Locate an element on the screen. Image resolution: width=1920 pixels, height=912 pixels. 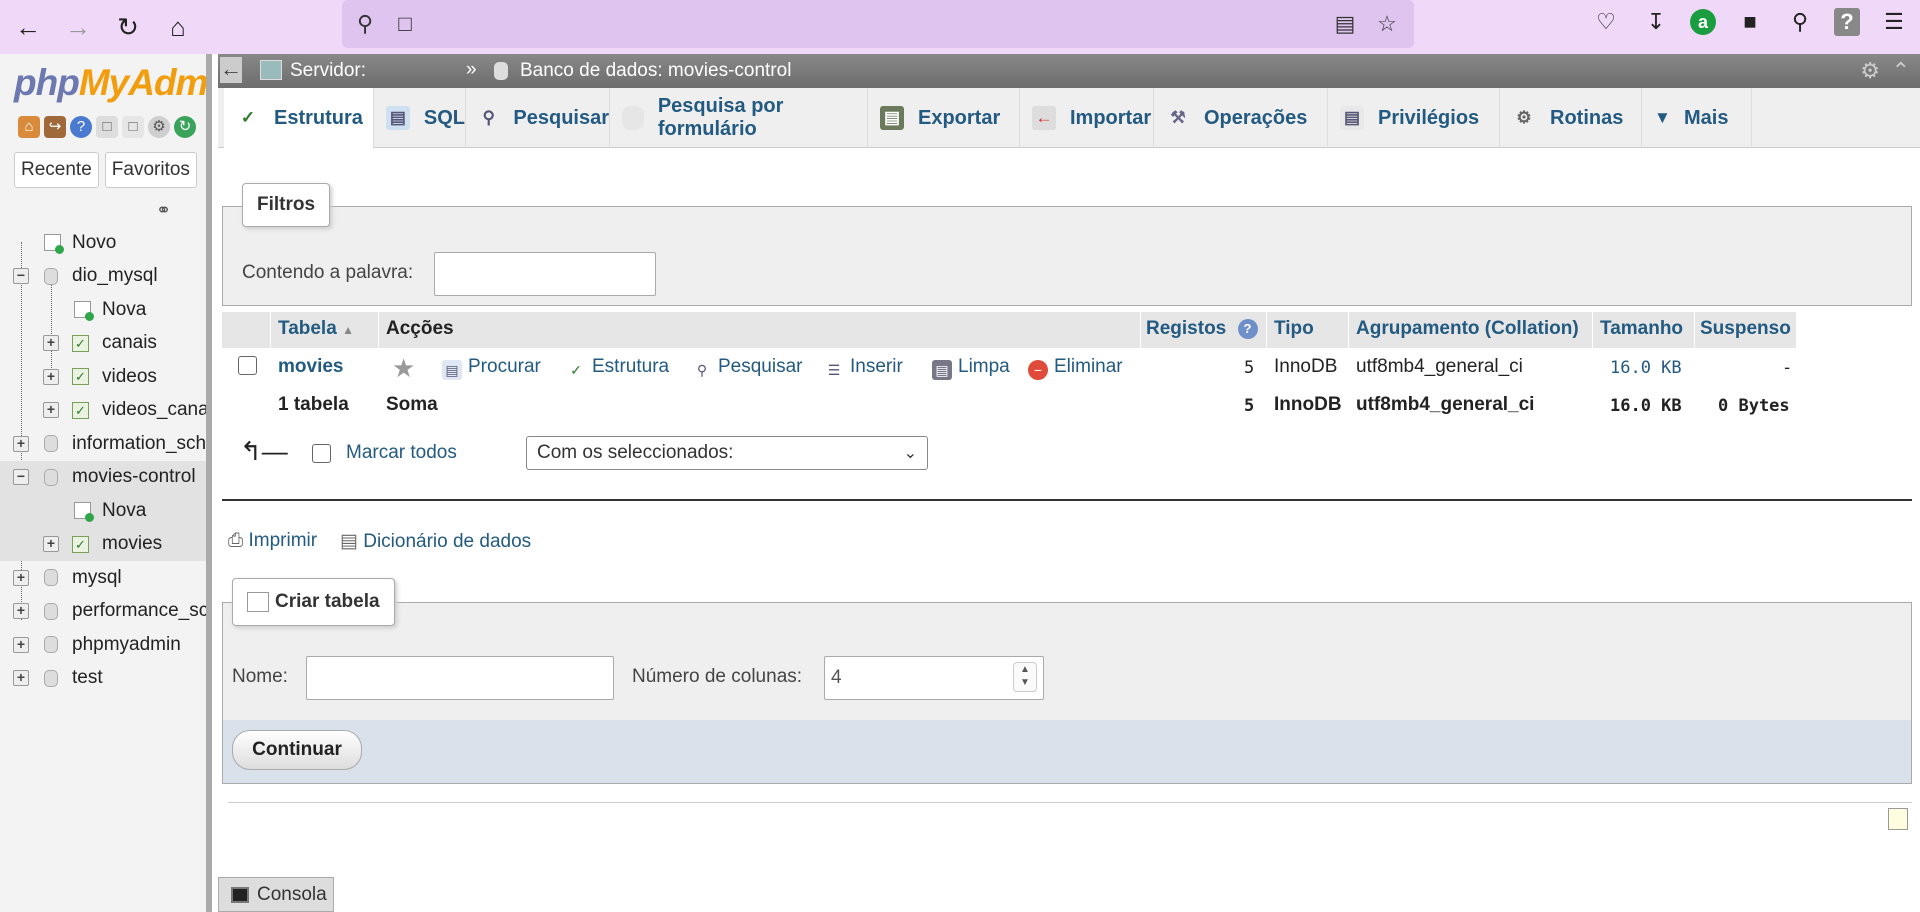
tree-item-movies: + ✓ movies is located at coordinates (103, 544).